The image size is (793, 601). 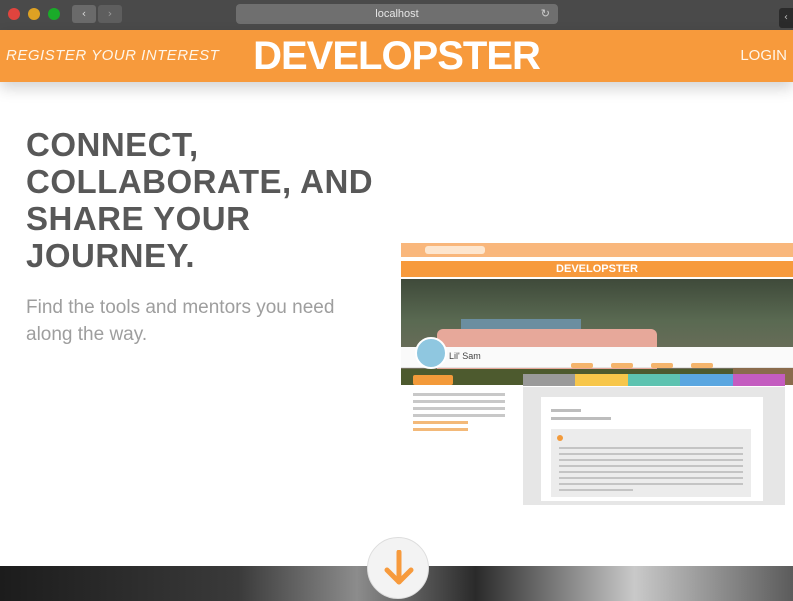 I want to click on preview-profile-name: Lil' Sam, so click(x=465, y=356).